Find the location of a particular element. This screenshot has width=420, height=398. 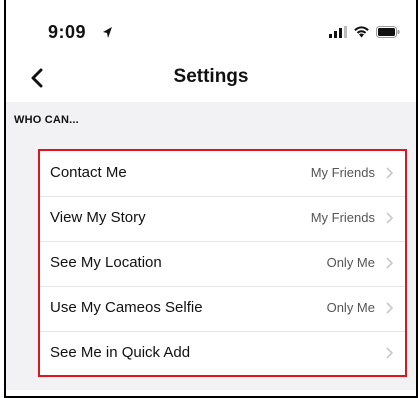

setting-row-label: Contact Me is located at coordinates (88, 172).